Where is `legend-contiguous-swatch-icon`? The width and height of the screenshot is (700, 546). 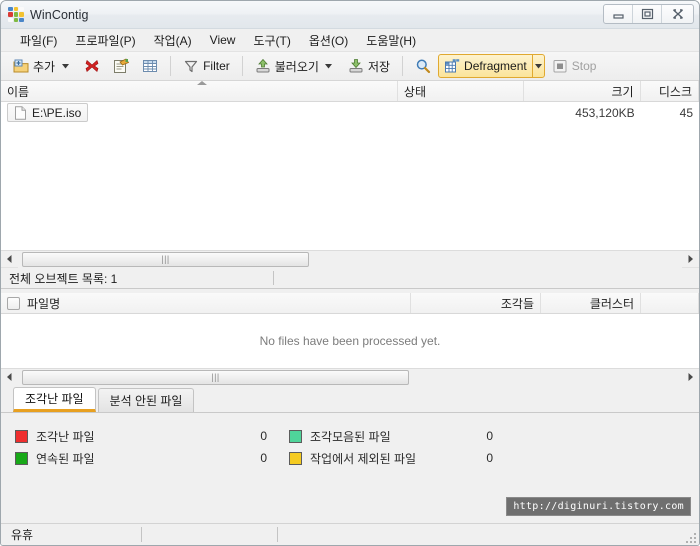
legend-contiguous-swatch-icon is located at coordinates (21, 458).